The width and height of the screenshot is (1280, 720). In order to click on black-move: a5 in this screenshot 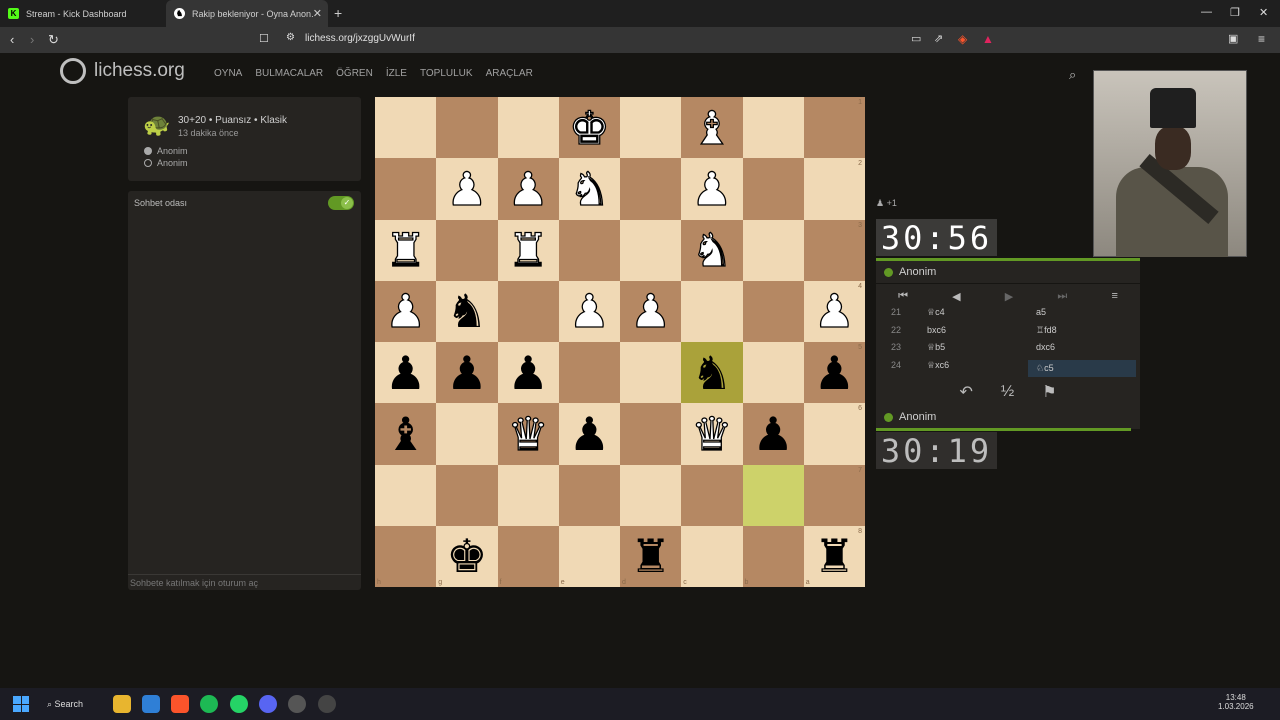, I will do `click(1041, 312)`.